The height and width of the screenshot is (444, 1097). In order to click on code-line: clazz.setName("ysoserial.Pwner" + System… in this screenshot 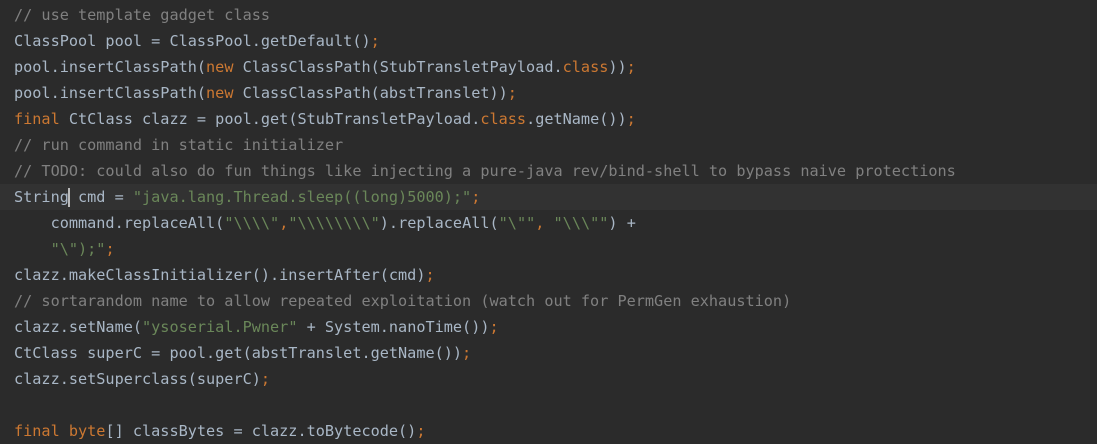, I will do `click(555, 327)`.